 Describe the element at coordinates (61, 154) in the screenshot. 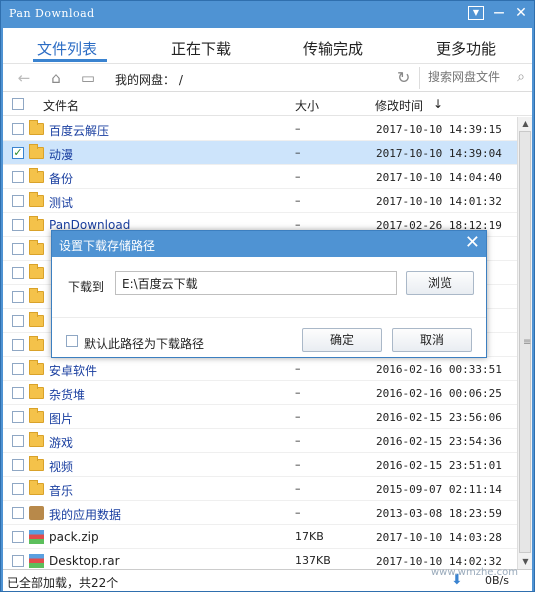

I see `file-name: 动漫` at that location.